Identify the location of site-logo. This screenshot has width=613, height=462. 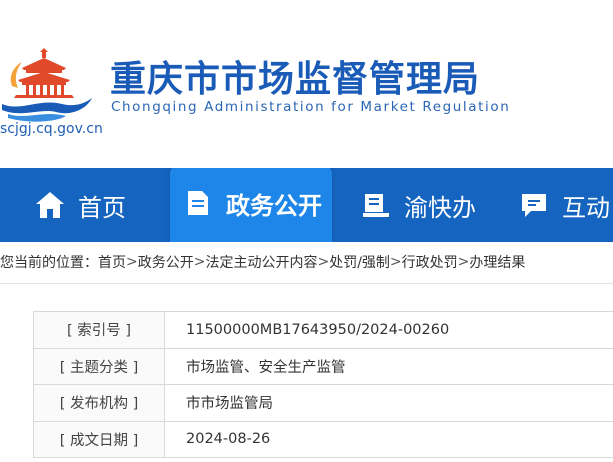
(50, 85).